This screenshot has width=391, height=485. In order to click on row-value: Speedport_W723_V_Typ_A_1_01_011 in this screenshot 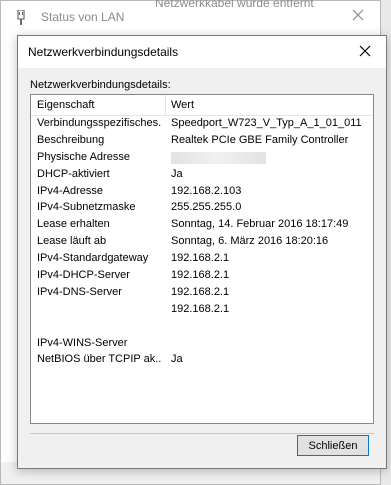, I will do `click(266, 123)`.